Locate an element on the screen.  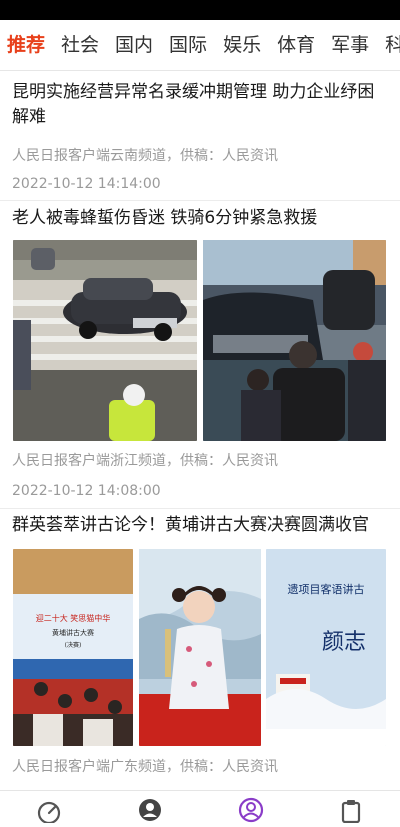
news-title: 昆明实施经营异常名录缓冲期管理 助力企业纾困解难 is located at coordinates (200, 105).